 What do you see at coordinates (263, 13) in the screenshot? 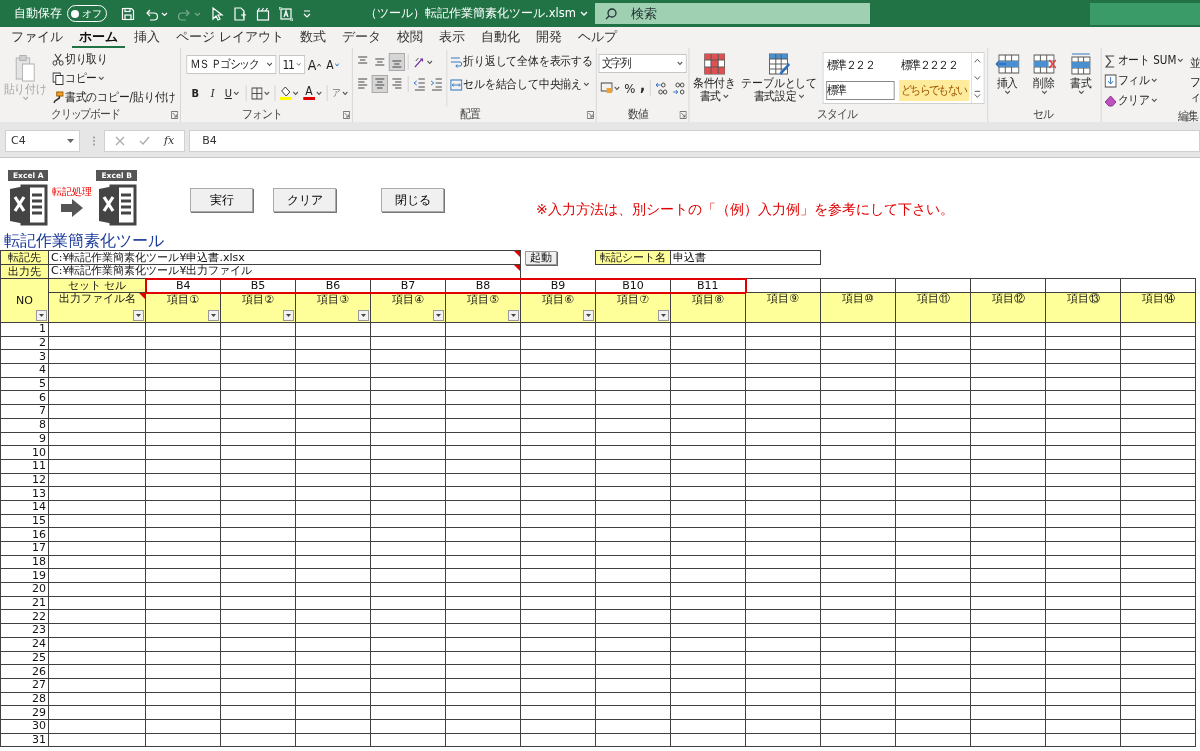
I see `clapperboard-icon` at bounding box center [263, 13].